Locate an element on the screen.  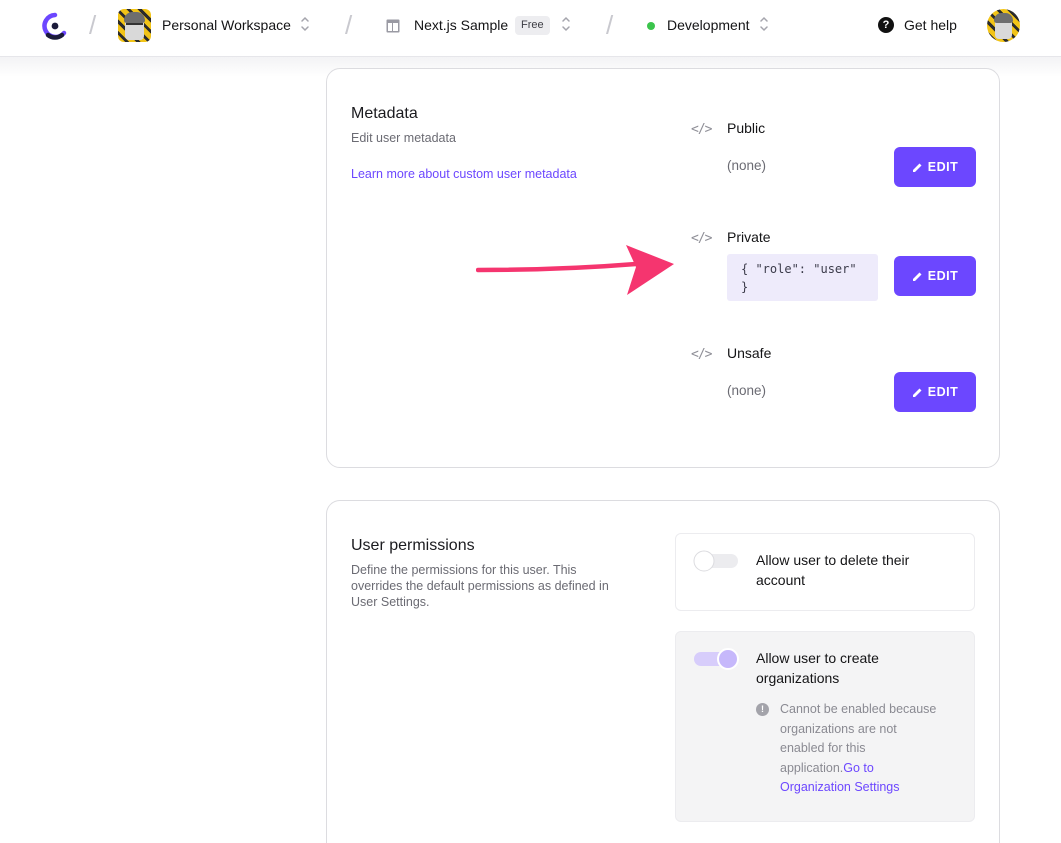
user-avatar is located at coordinates (1003, 25).